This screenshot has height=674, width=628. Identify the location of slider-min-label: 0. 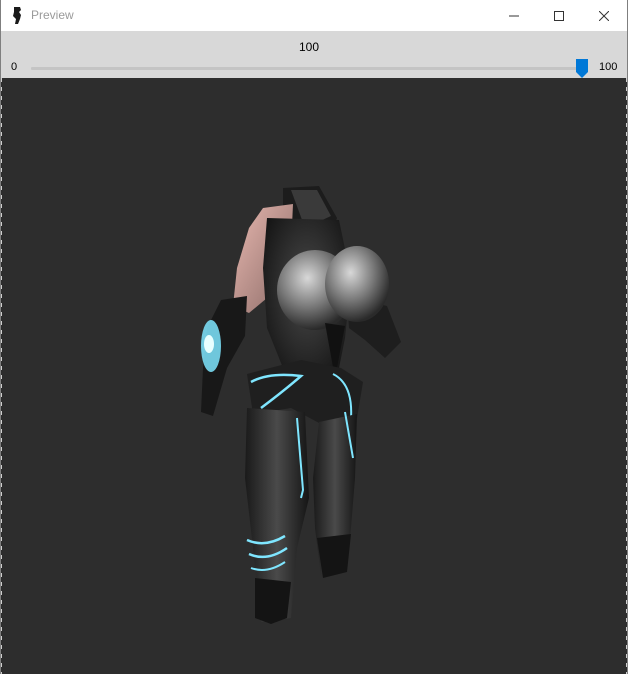
(14, 67).